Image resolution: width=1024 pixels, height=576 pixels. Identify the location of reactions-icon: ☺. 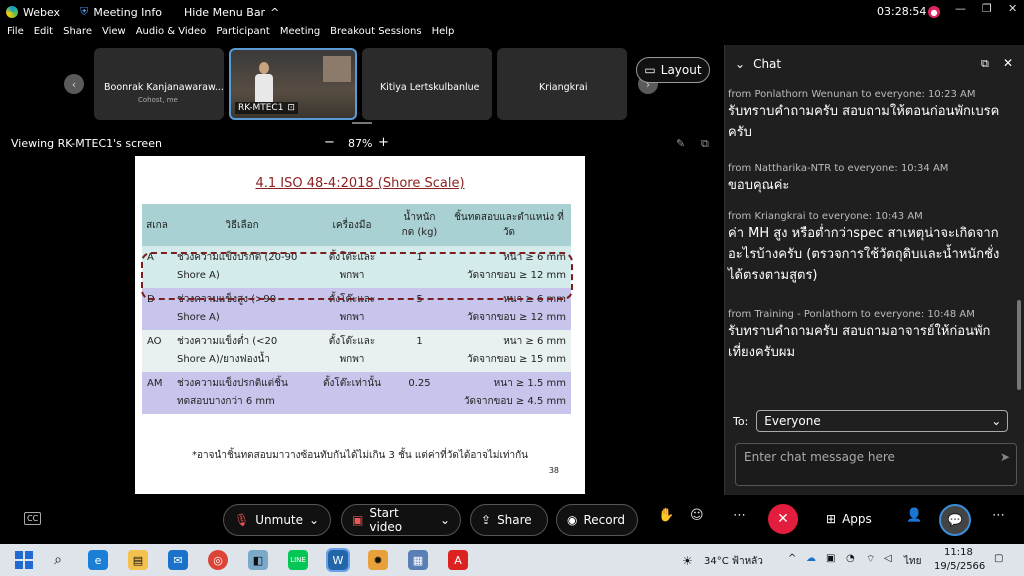
(697, 515).